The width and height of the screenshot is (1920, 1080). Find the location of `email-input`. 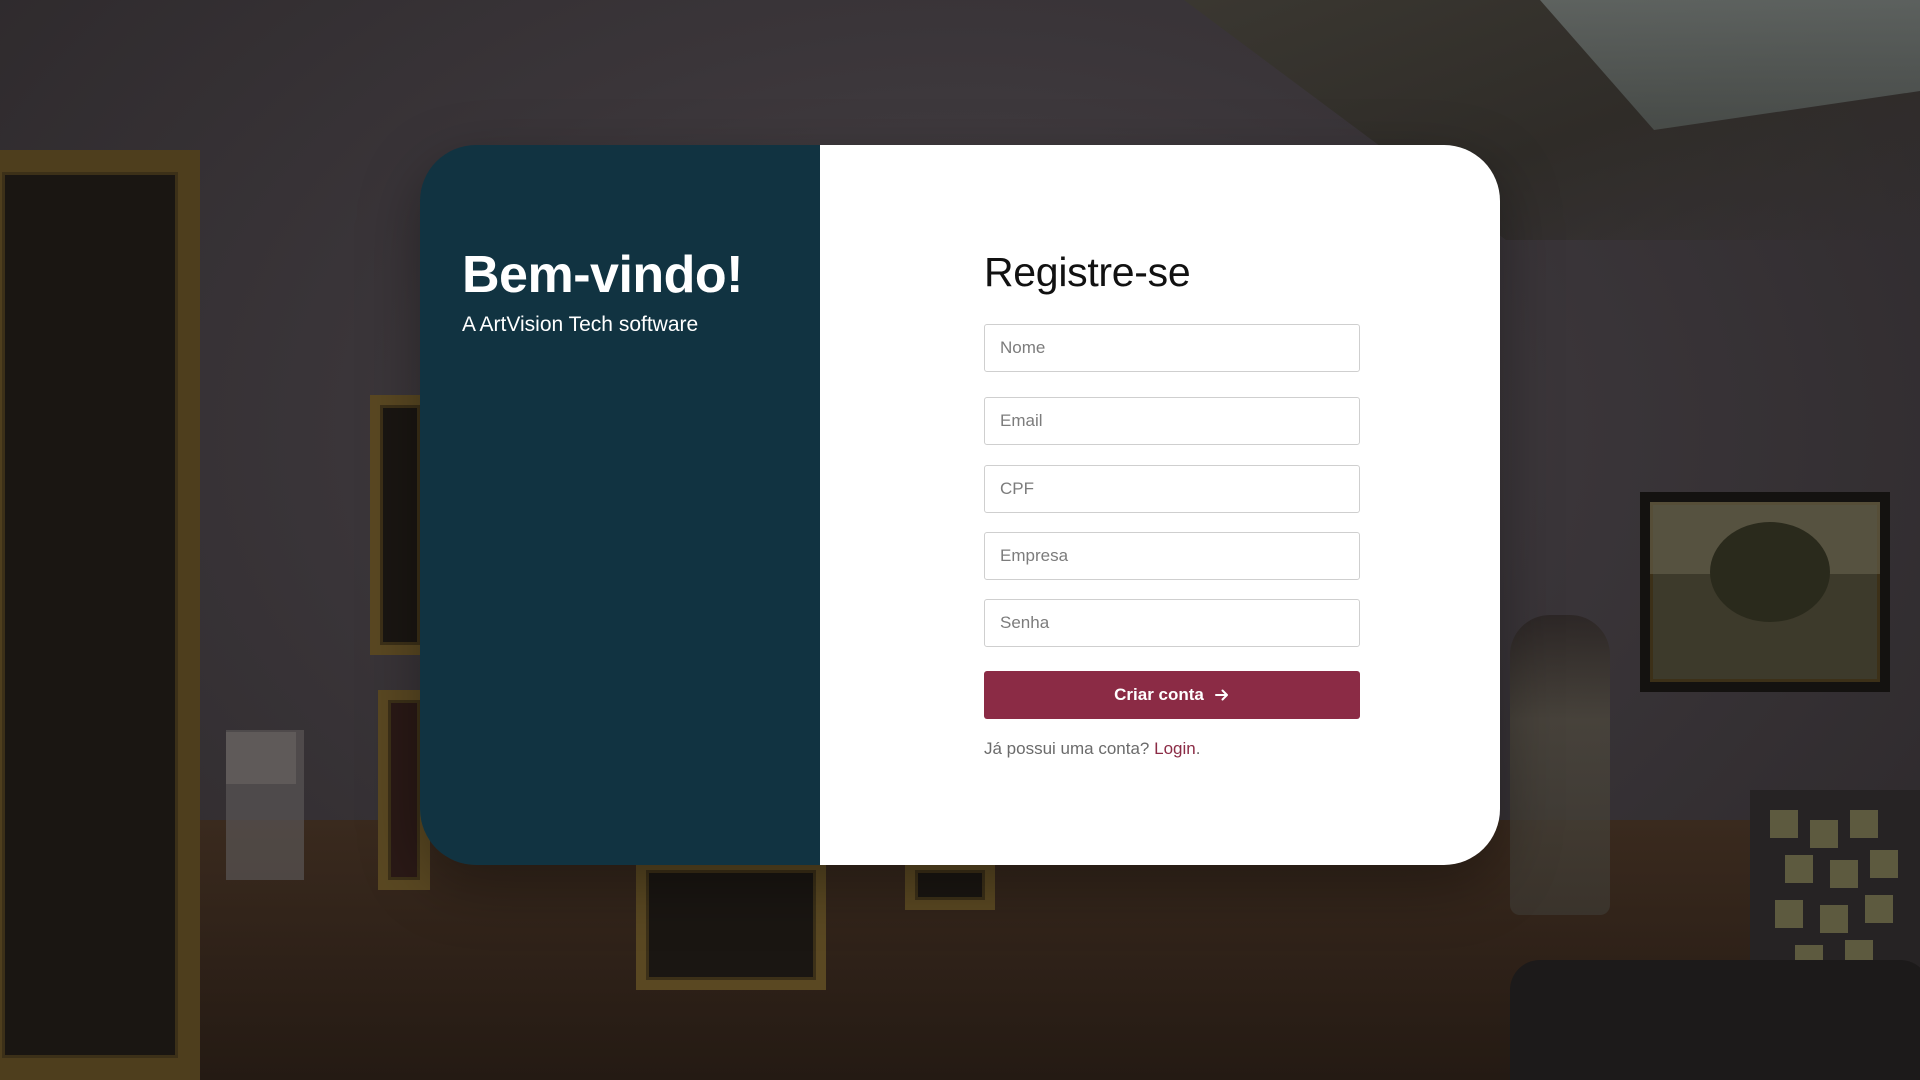

email-input is located at coordinates (1172, 421).